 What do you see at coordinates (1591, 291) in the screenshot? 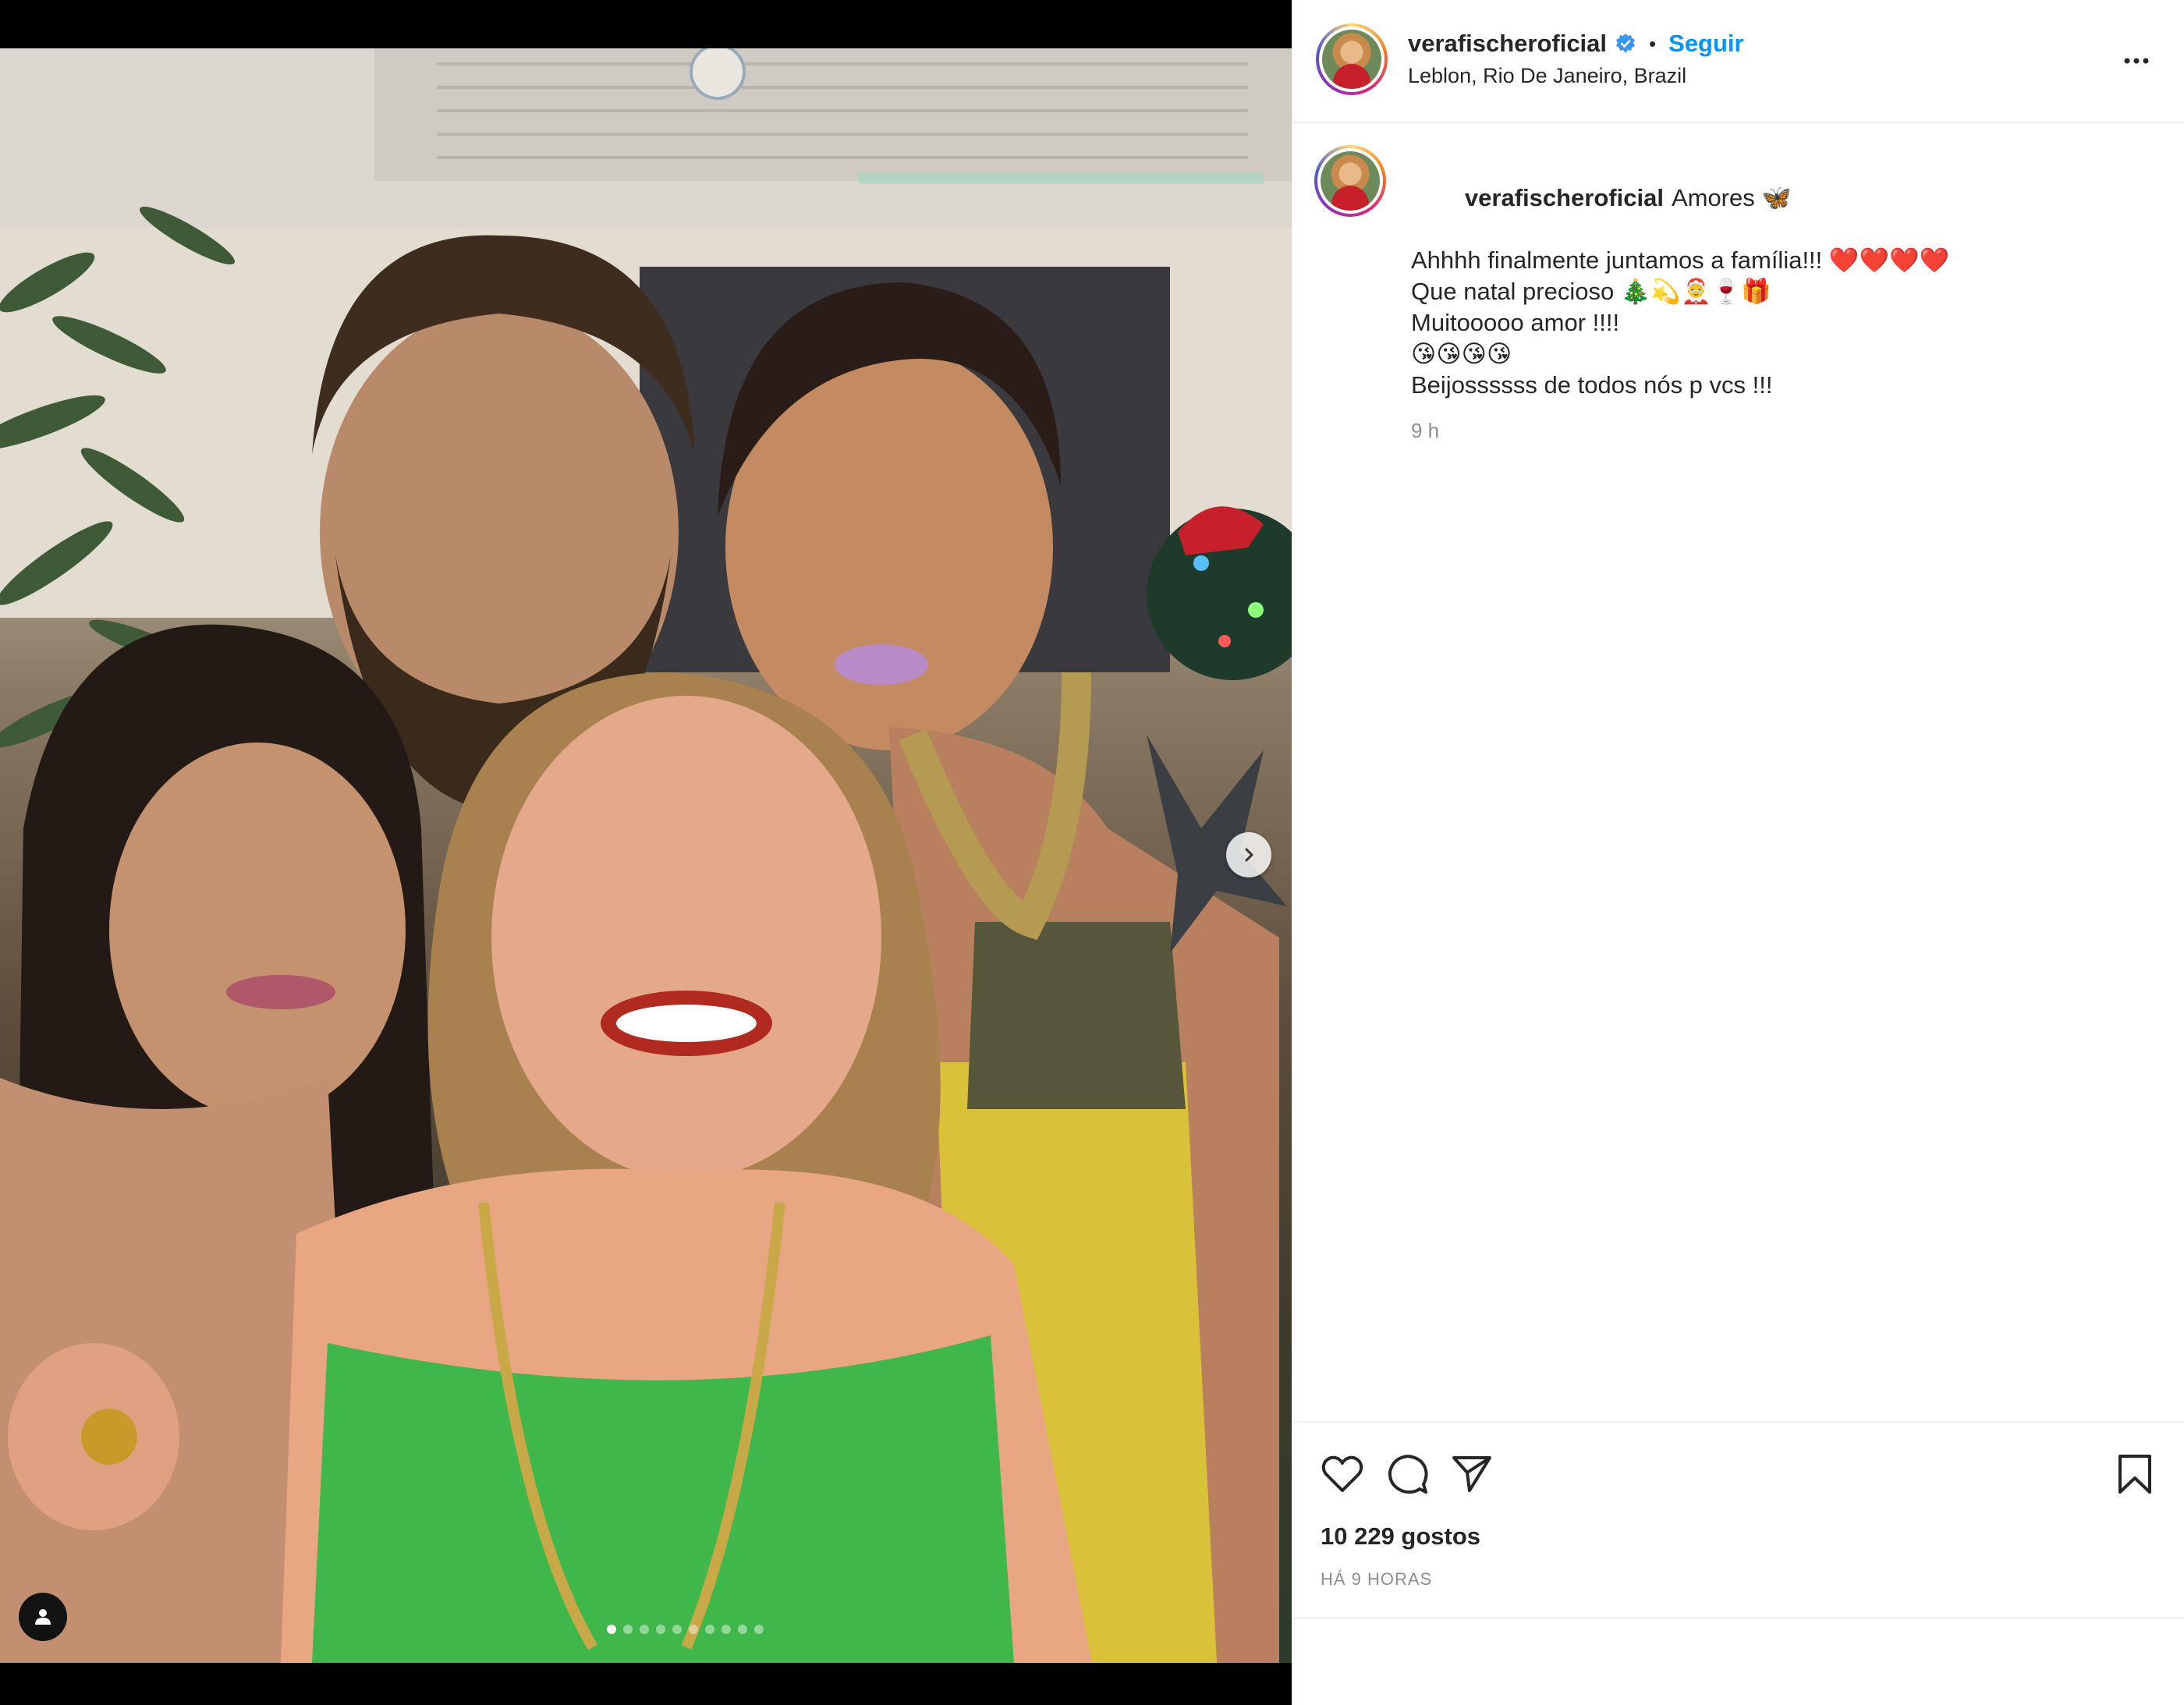
I see `caption-line: Que natal precioso 🎄💫🤶🍷🎁` at bounding box center [1591, 291].